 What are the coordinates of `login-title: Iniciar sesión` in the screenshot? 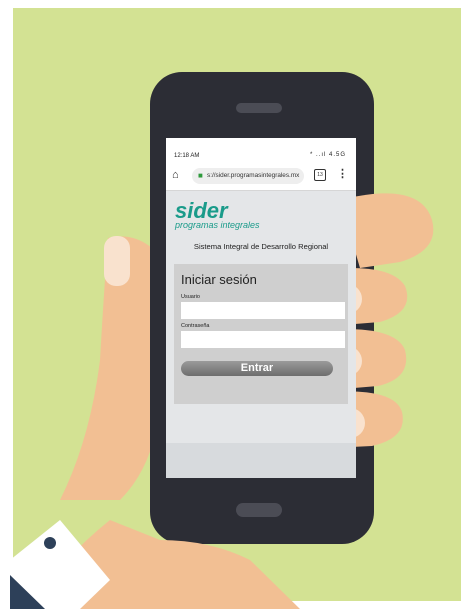 It's located at (219, 279).